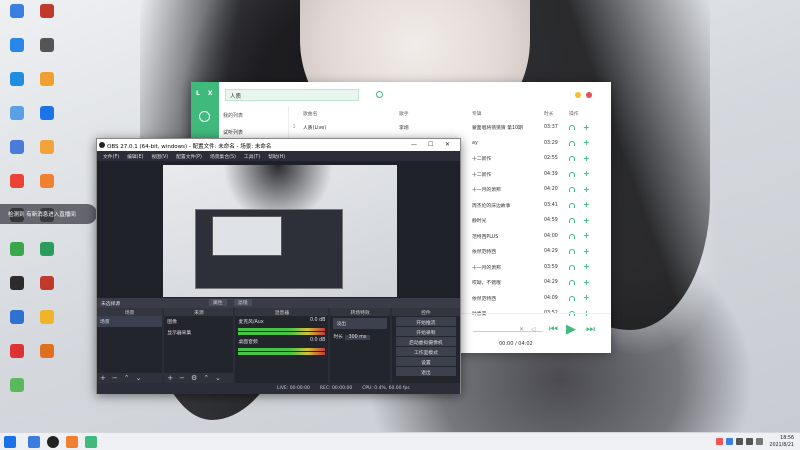  I want to click on volume-icon: ◁, so click(533, 329).